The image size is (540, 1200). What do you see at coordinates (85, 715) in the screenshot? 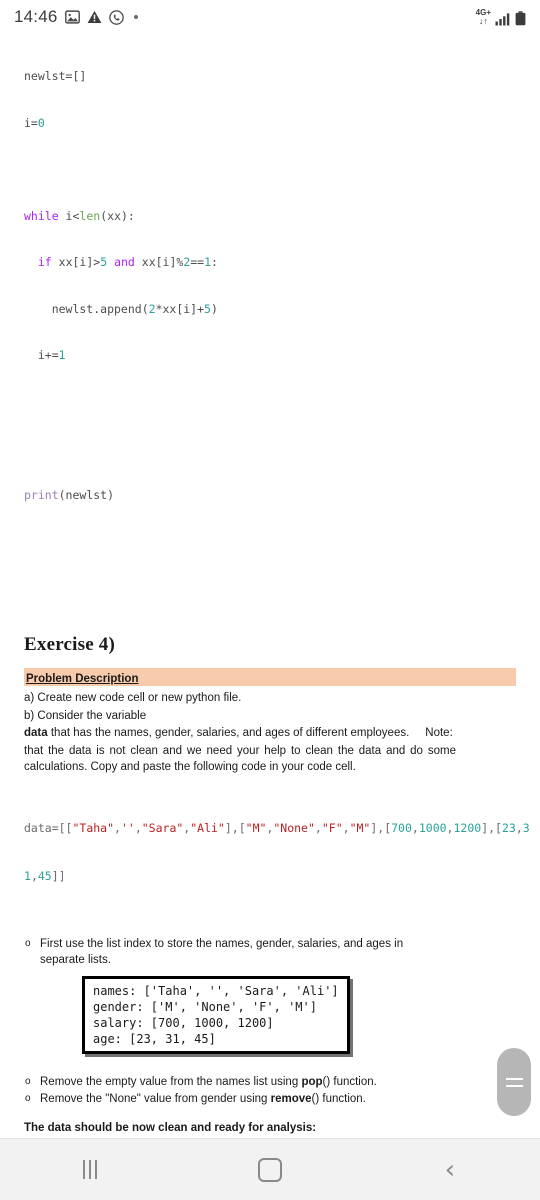
I see `exercise-4-line-b: b) Consider the variable` at bounding box center [85, 715].